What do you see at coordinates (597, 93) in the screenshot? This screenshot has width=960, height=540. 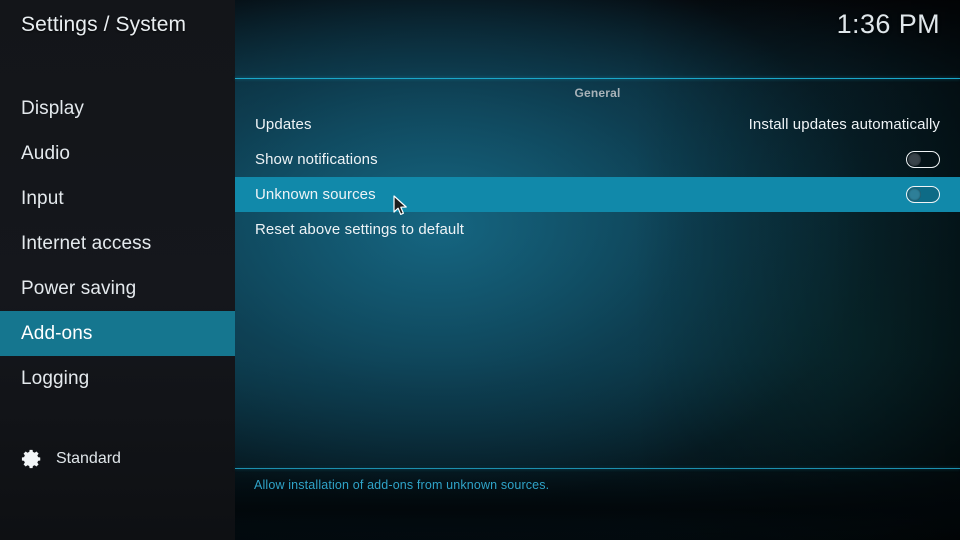 I see `settings-group-header: General` at bounding box center [597, 93].